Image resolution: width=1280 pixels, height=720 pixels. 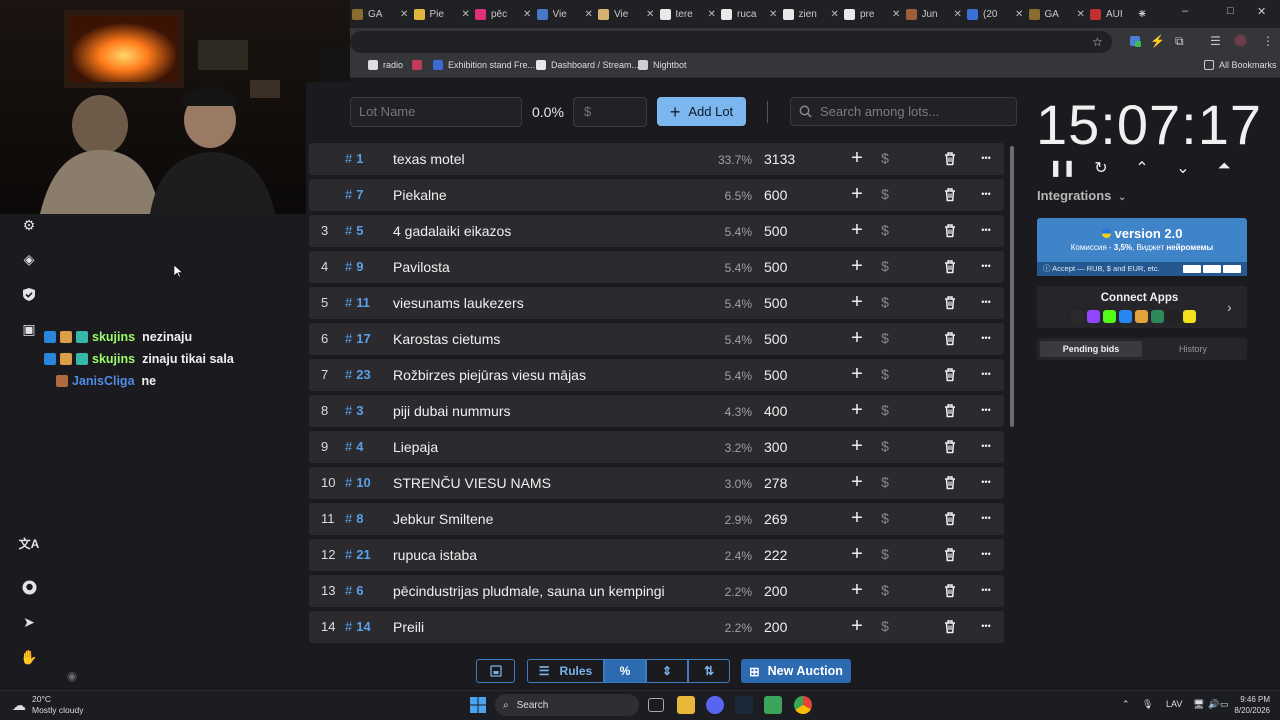 I want to click on save-button, so click(x=495, y=671).